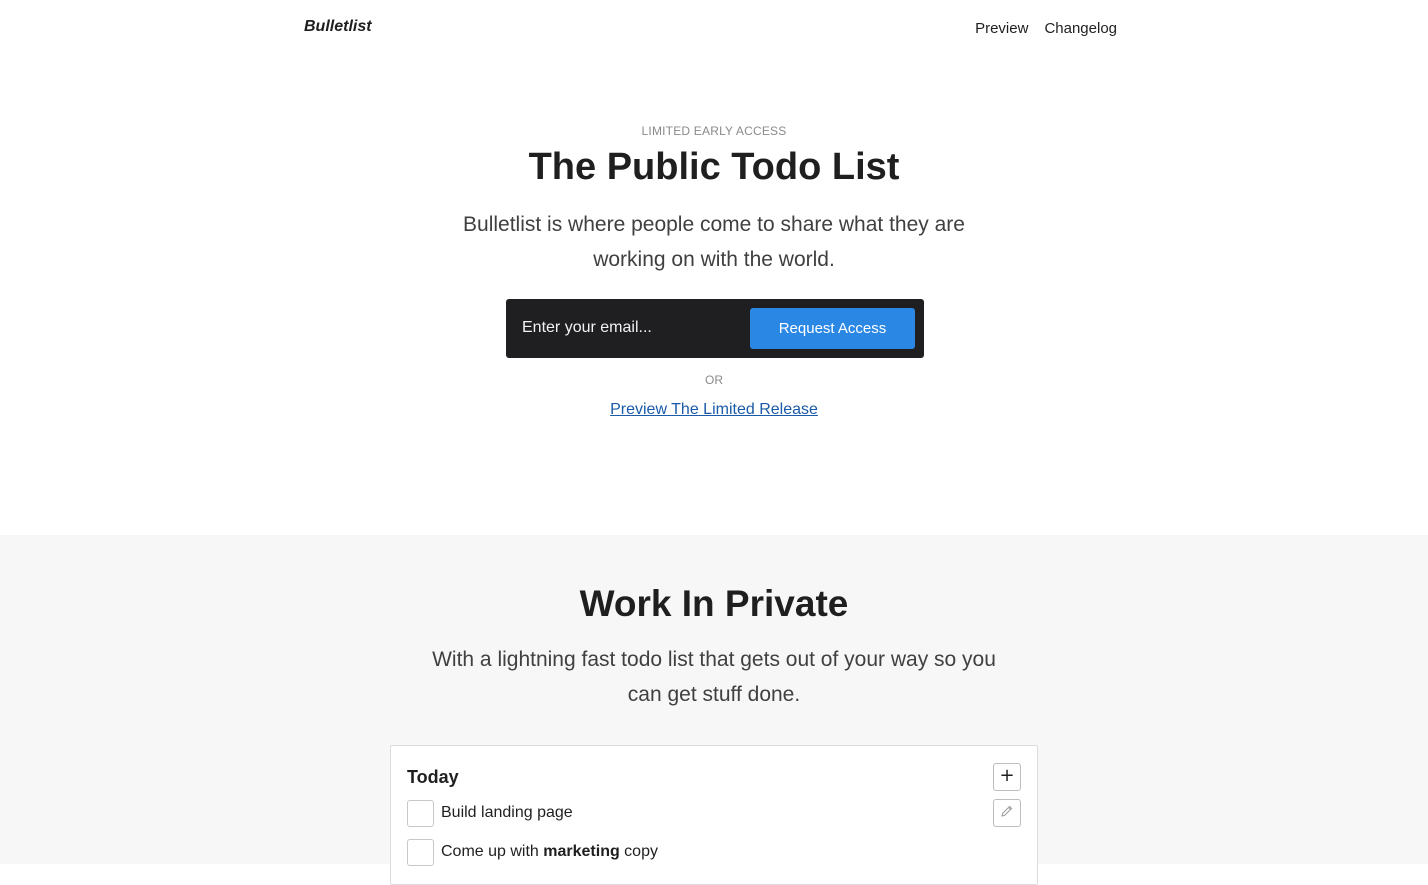  I want to click on hero-eyebrow: LIMITED EARLY ACCESS, so click(714, 131).